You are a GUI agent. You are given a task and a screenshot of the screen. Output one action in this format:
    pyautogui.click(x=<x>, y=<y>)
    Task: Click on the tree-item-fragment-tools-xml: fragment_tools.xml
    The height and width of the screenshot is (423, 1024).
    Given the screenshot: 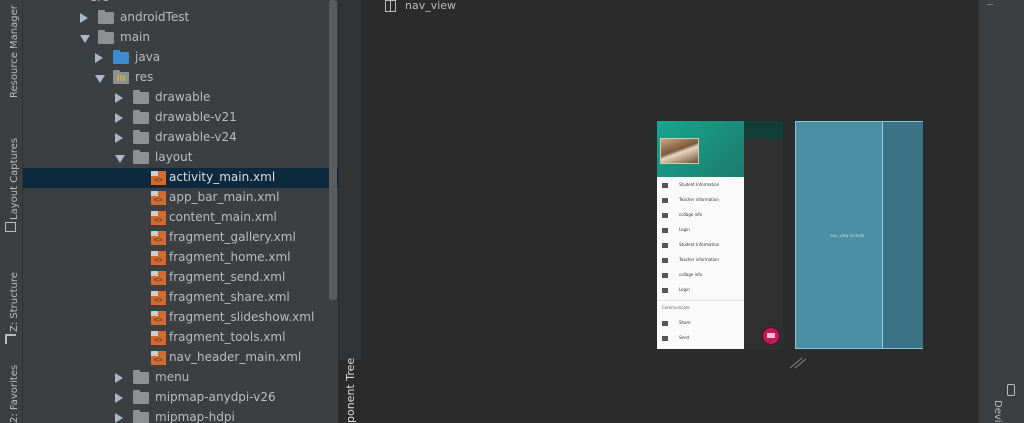 What is the action you would take?
    pyautogui.click(x=180, y=338)
    